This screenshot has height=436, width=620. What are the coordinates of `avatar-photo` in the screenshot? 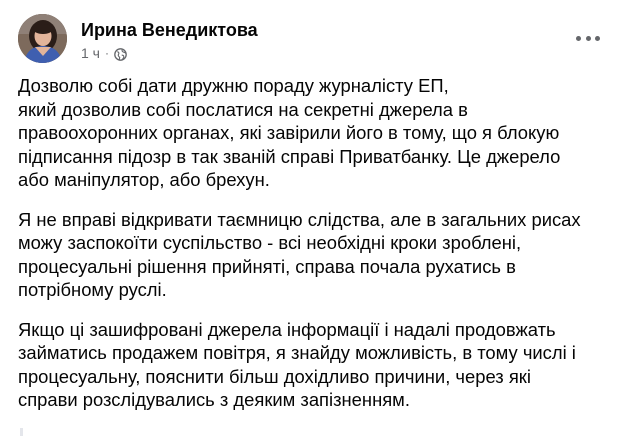 It's located at (42, 38).